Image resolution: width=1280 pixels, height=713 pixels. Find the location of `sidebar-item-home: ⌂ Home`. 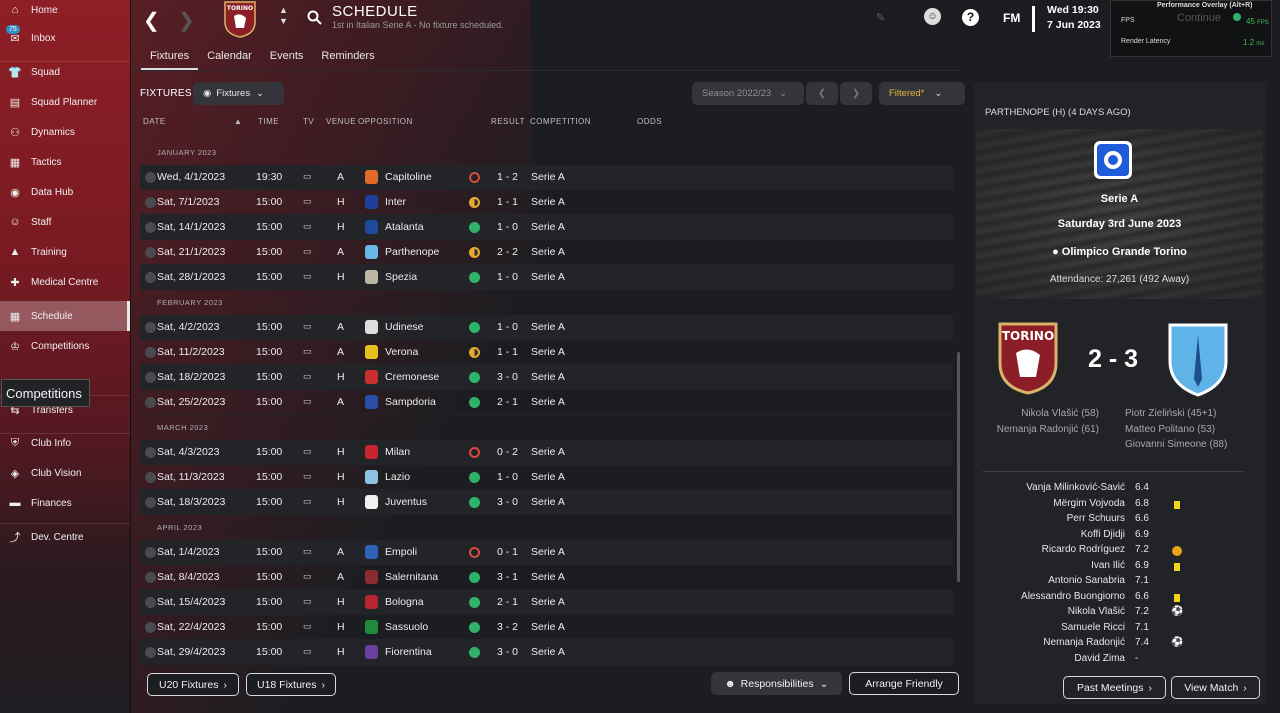

sidebar-item-home: ⌂ Home is located at coordinates (65, 12).